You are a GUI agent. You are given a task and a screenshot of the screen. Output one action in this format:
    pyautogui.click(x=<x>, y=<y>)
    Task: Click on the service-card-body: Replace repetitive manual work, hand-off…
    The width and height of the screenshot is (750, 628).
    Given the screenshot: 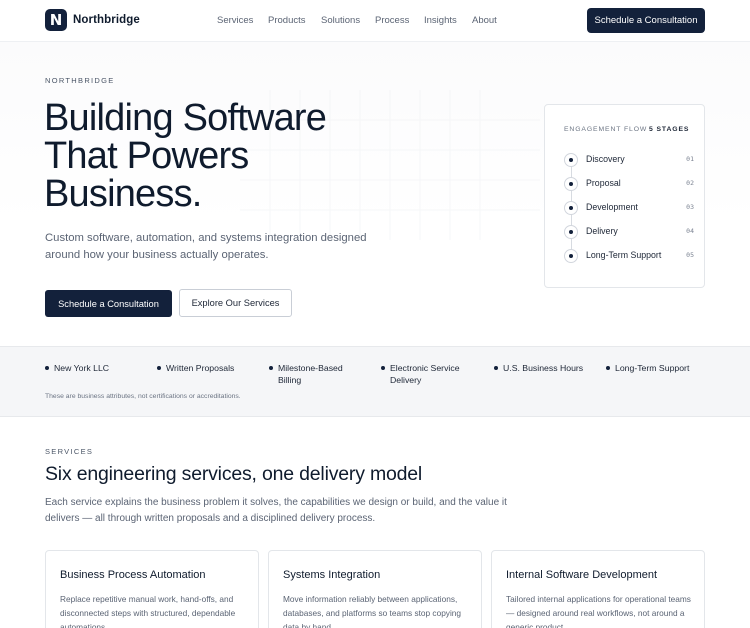 What is the action you would take?
    pyautogui.click(x=148, y=611)
    